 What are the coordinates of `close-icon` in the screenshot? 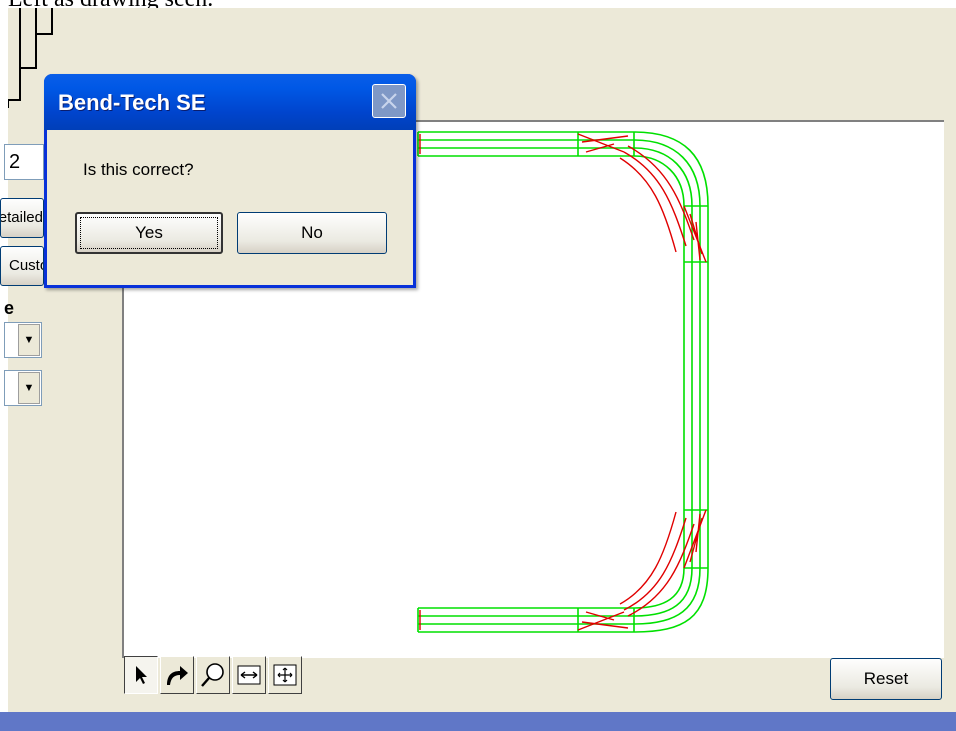 It's located at (389, 101).